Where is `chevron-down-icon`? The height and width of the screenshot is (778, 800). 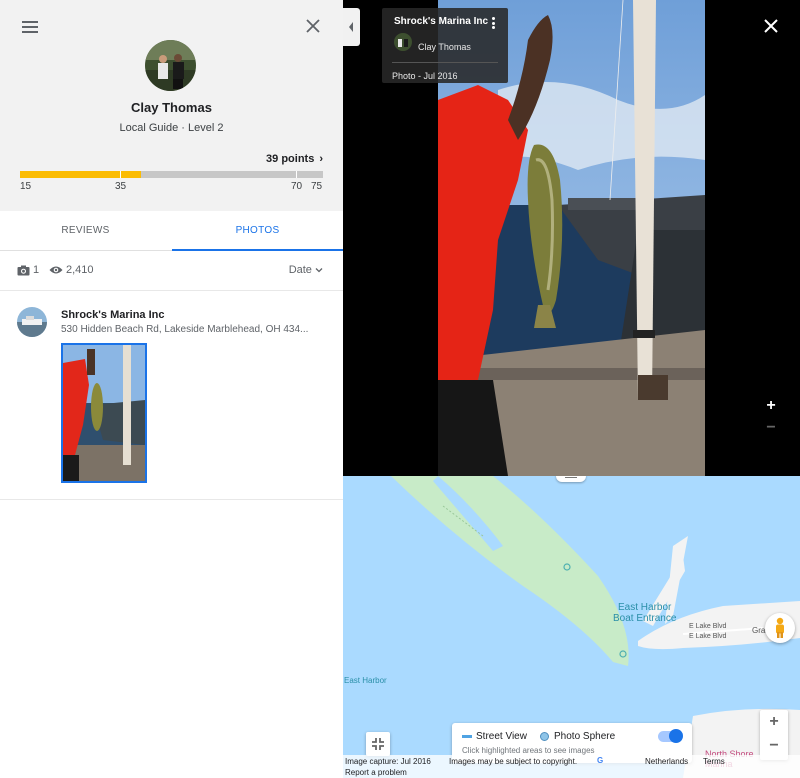 chevron-down-icon is located at coordinates (319, 270).